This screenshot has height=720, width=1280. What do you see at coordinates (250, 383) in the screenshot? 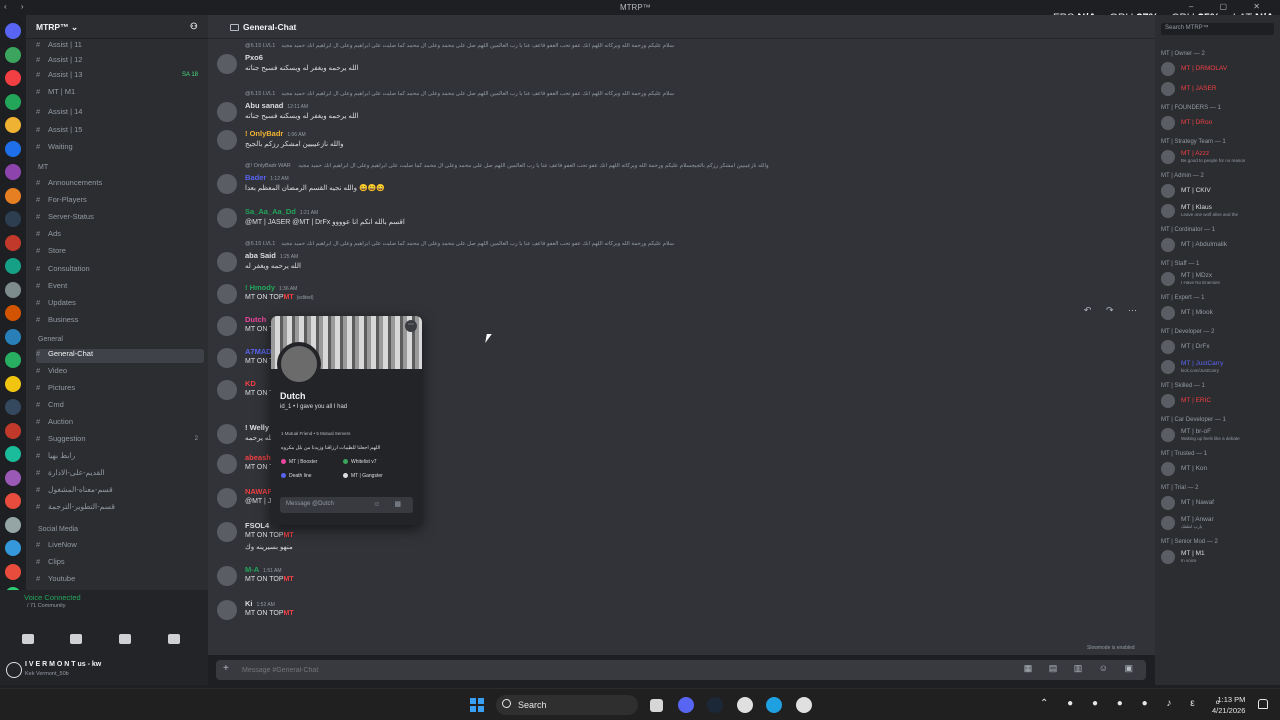
I see `message-author: KD` at bounding box center [250, 383].